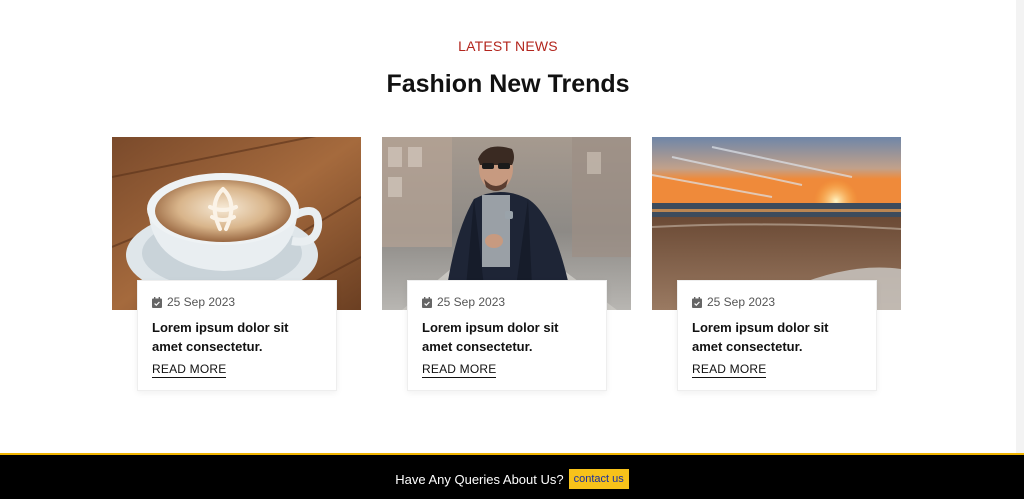  Describe the element at coordinates (508, 46) in the screenshot. I see `section-eyebrow: LATEST NEWS` at that location.